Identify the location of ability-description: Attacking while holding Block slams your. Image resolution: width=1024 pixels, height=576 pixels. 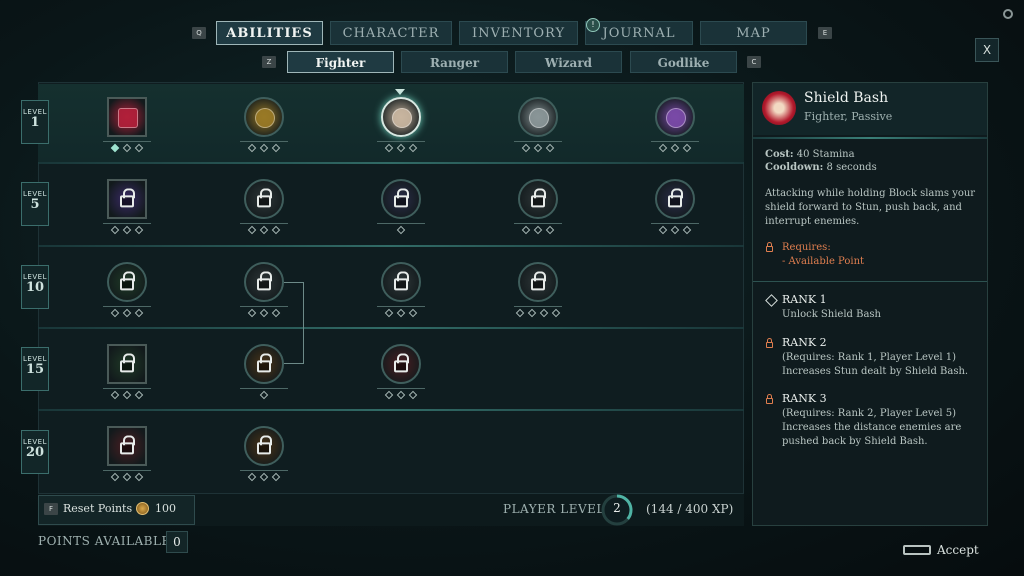
(870, 193).